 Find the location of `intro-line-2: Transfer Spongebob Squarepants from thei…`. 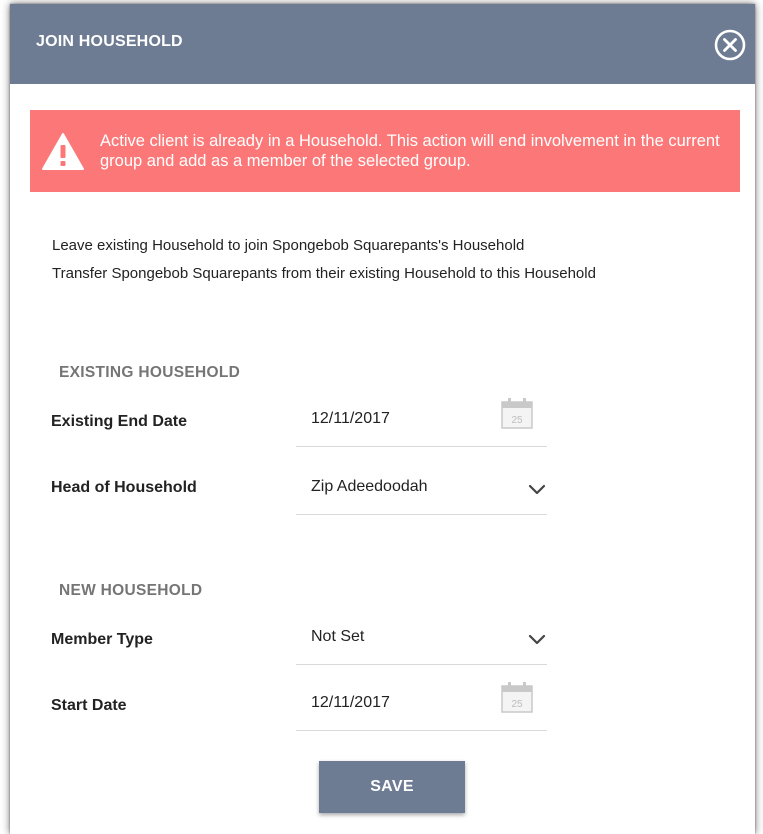

intro-line-2: Transfer Spongebob Squarepants from thei… is located at coordinates (324, 273).